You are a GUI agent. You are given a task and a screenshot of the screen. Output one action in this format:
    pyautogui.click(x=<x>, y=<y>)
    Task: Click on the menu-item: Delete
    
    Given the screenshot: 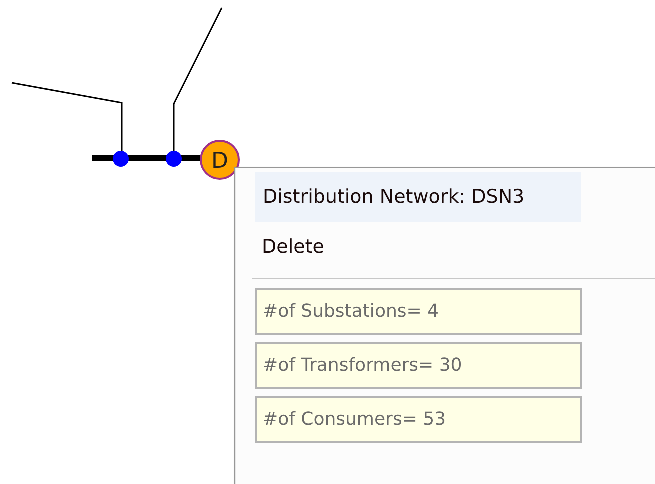 What is the action you would take?
    pyautogui.click(x=418, y=247)
    